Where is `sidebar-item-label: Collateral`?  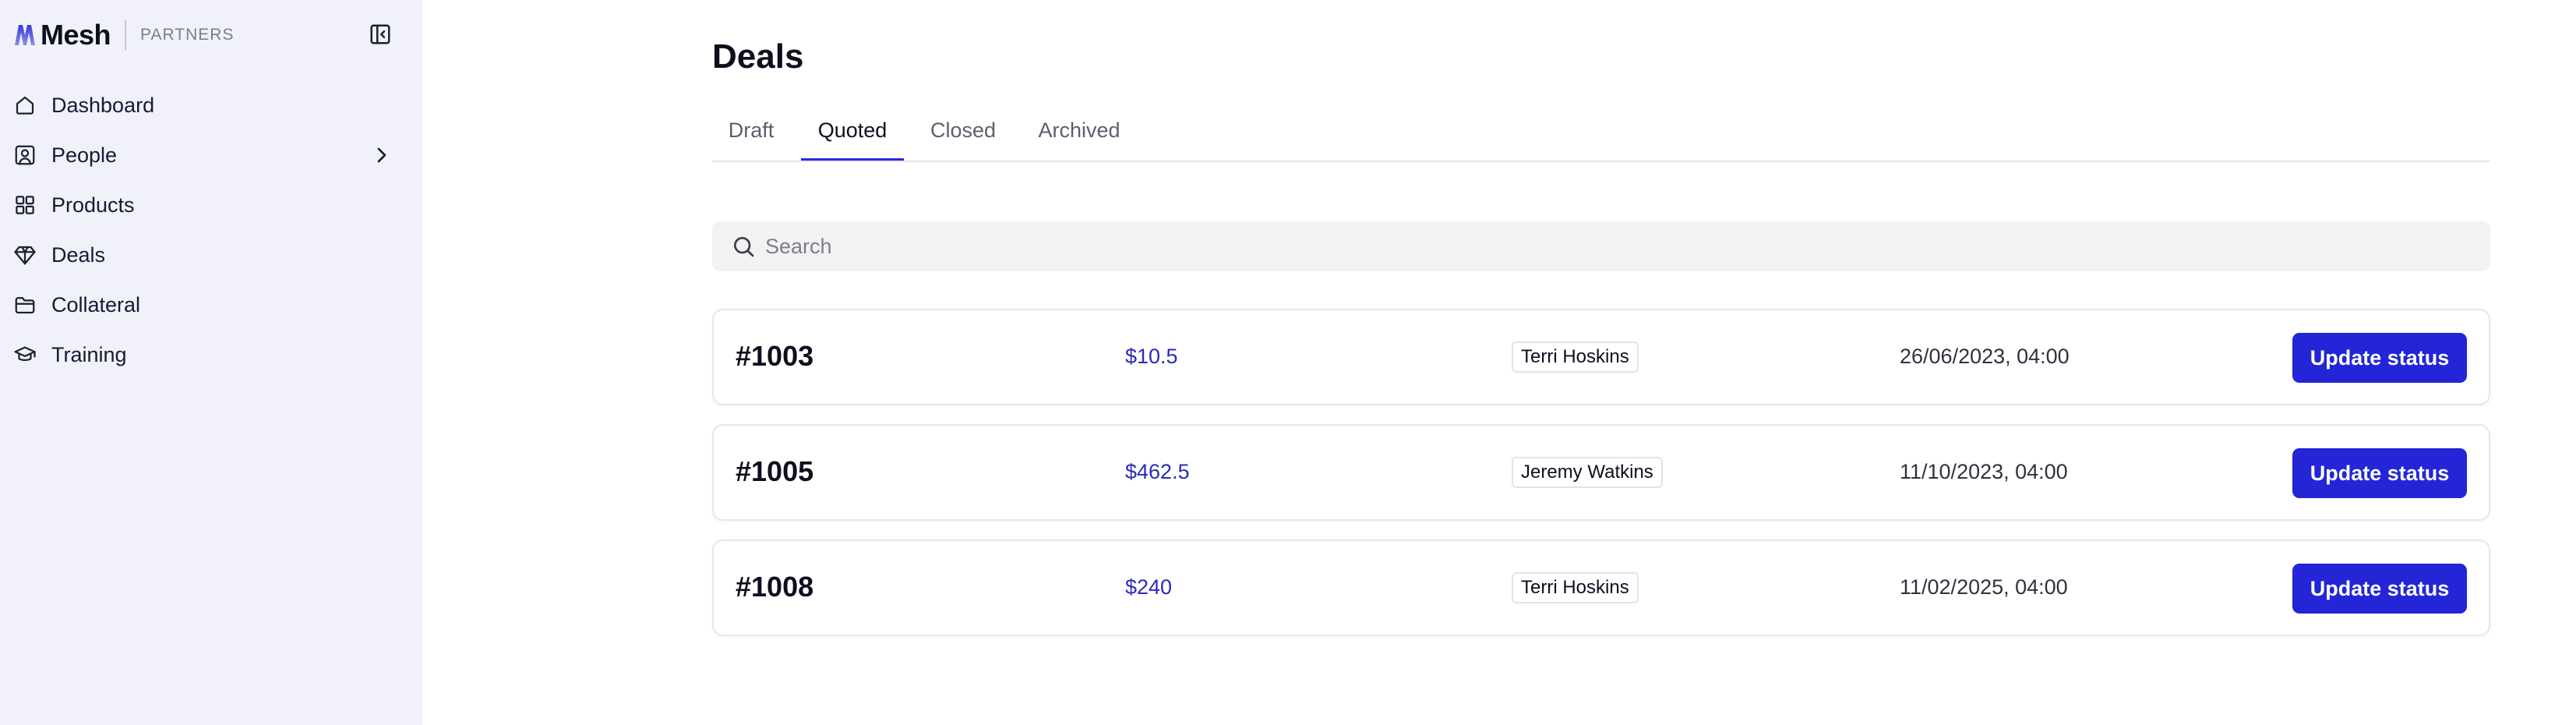 sidebar-item-label: Collateral is located at coordinates (96, 304).